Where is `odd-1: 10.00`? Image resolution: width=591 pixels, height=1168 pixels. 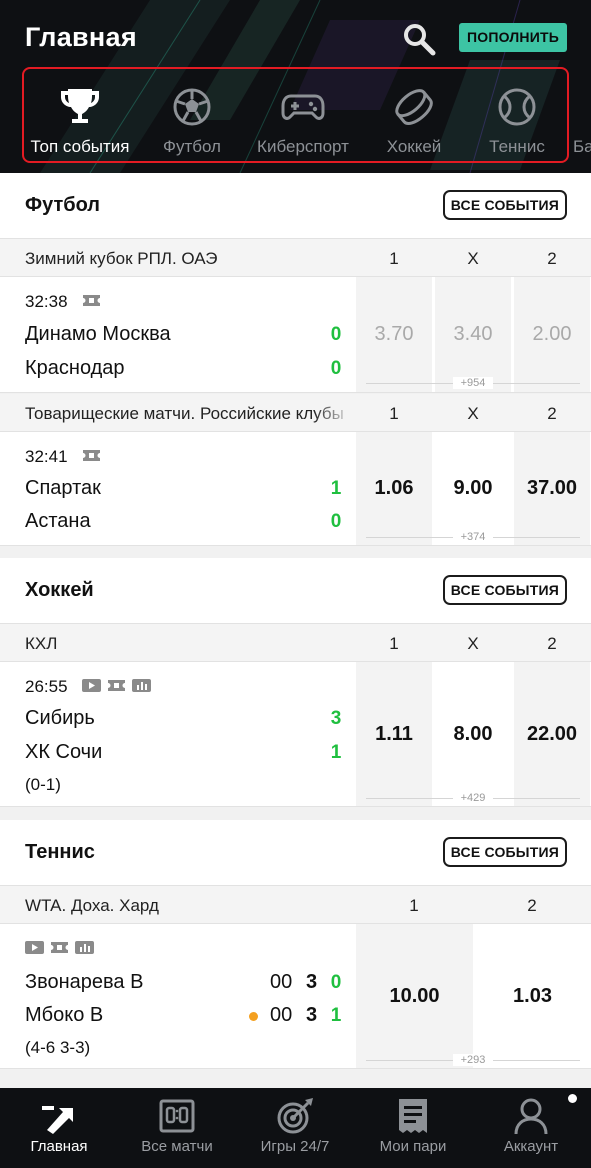
odd-1: 10.00 is located at coordinates (414, 996).